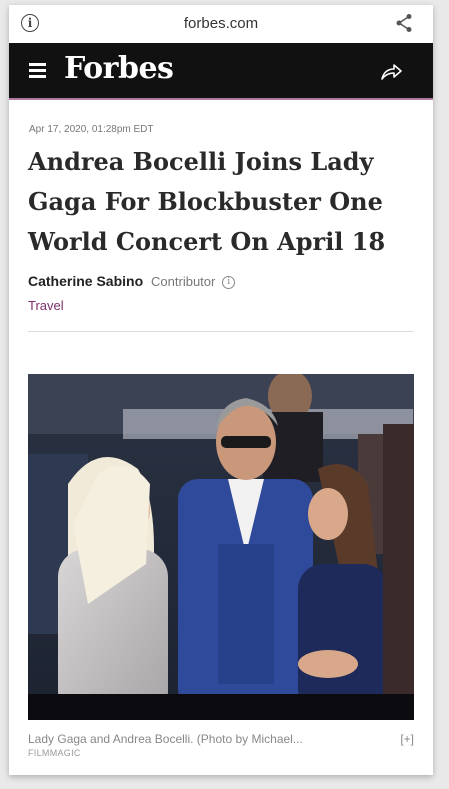 The width and height of the screenshot is (449, 789). What do you see at coordinates (85, 281) in the screenshot?
I see `author-name: Catherine Sabino` at bounding box center [85, 281].